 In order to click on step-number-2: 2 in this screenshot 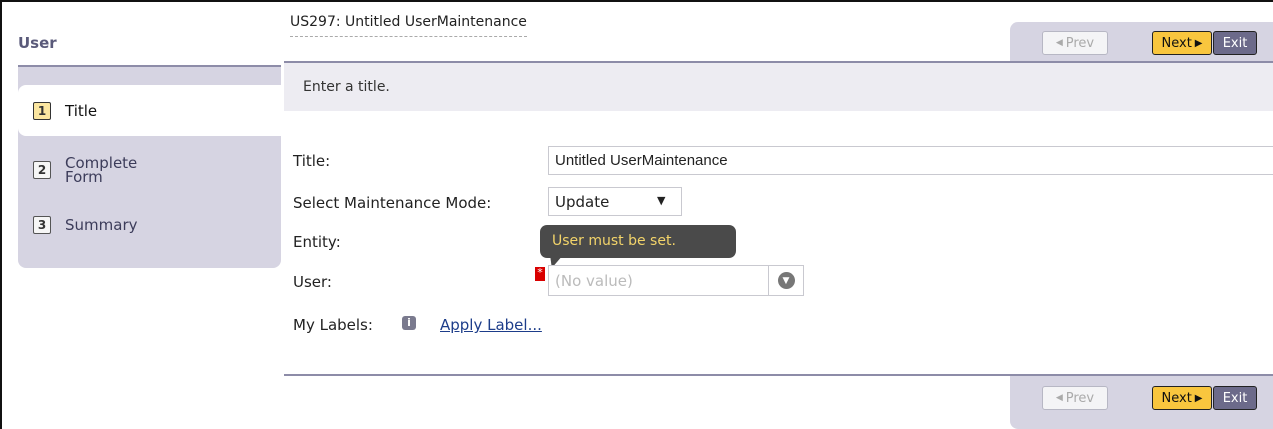, I will do `click(42, 170)`.